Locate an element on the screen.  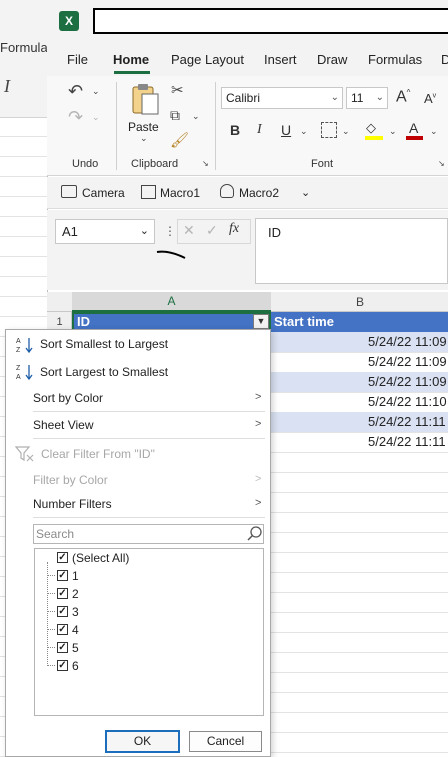
fill-color-dropdown-icon: ⌄ is located at coordinates (393, 131).